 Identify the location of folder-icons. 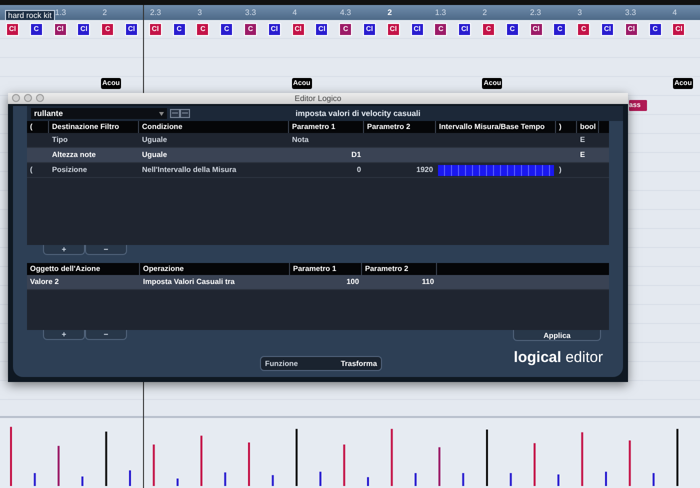
(180, 113).